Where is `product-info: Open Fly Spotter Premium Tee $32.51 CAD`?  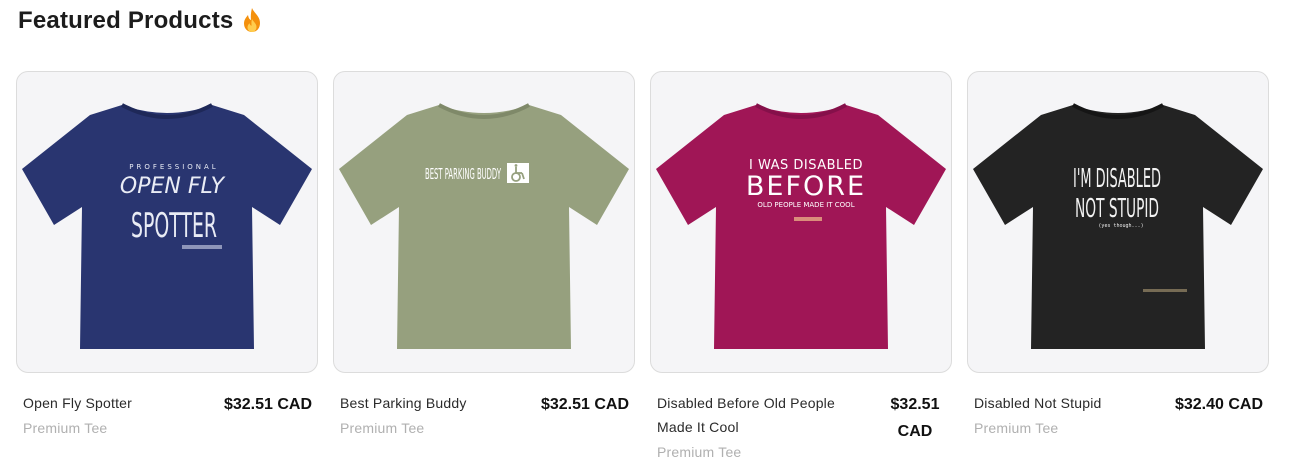
product-info: Open Fly Spotter Premium Tee $32.51 CAD is located at coordinates (167, 407).